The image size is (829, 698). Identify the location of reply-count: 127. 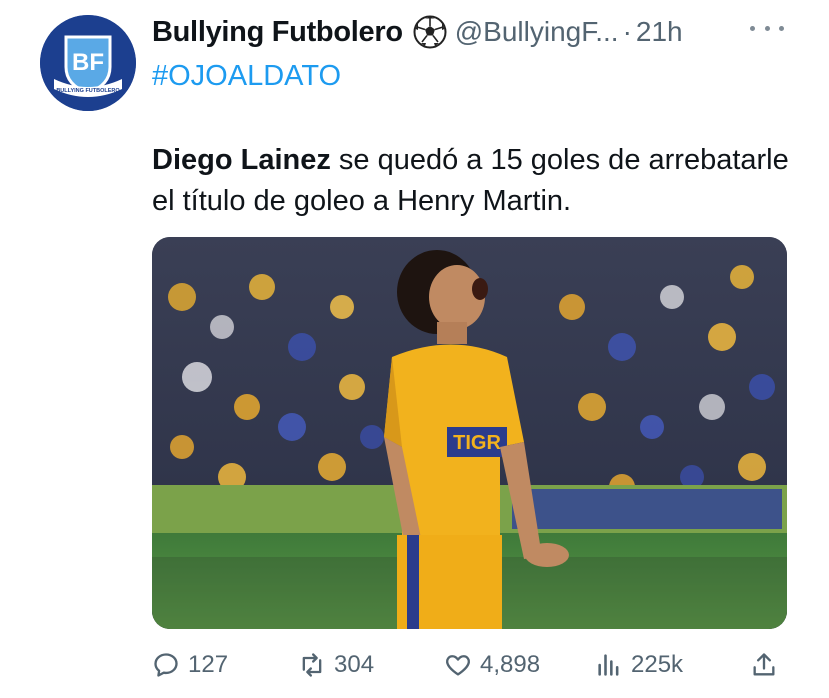
(208, 664).